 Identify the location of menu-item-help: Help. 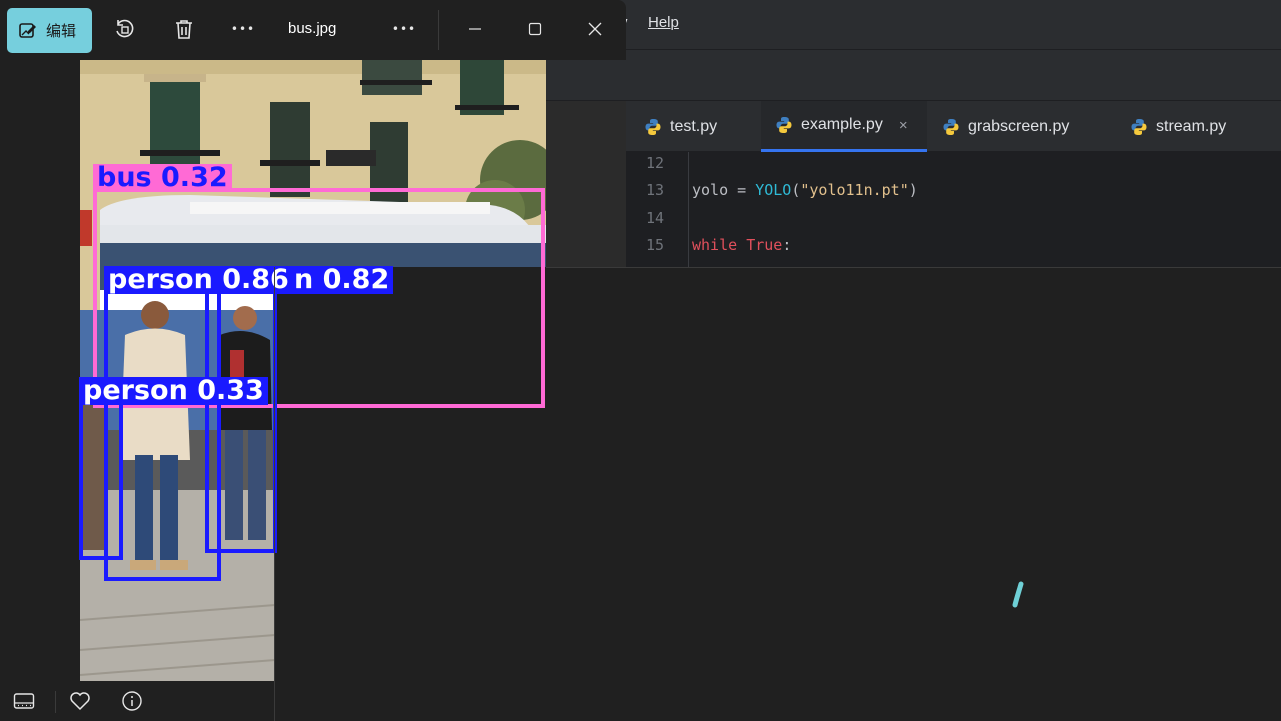
(663, 22).